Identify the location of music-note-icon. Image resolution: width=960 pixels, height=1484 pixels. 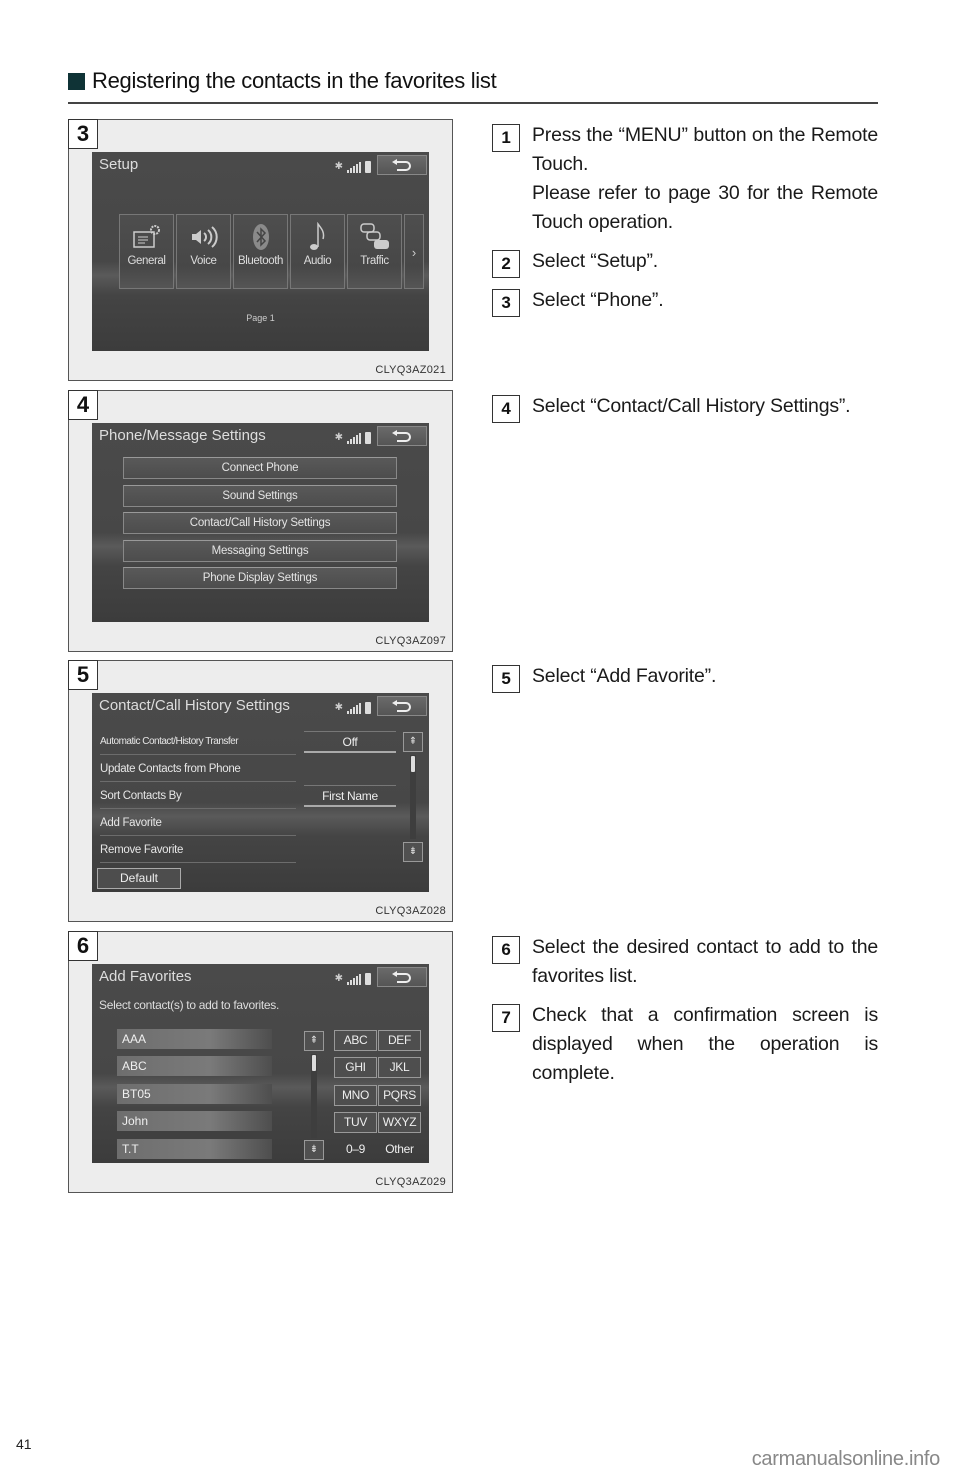
(316, 236).